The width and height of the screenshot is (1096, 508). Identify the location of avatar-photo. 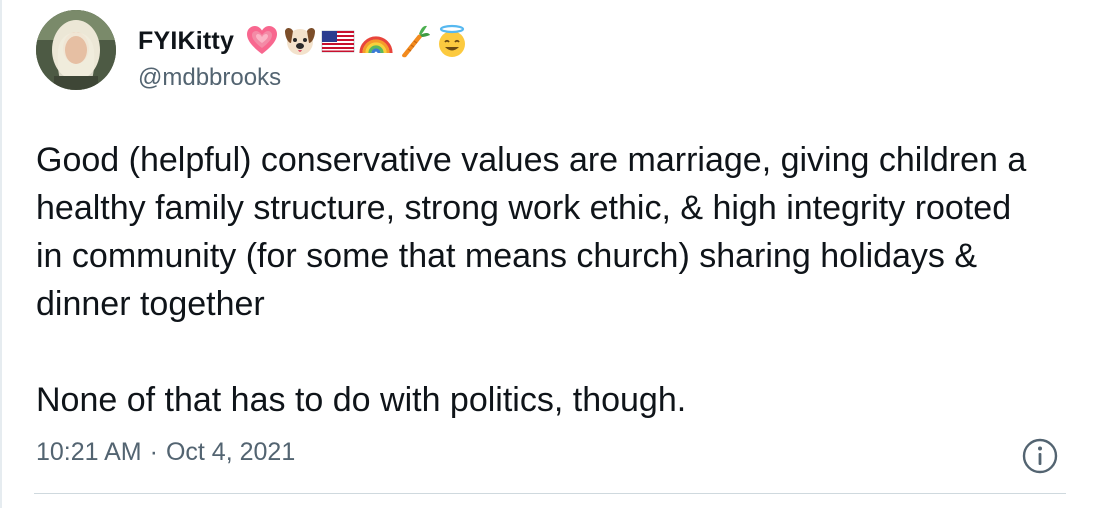
(76, 50).